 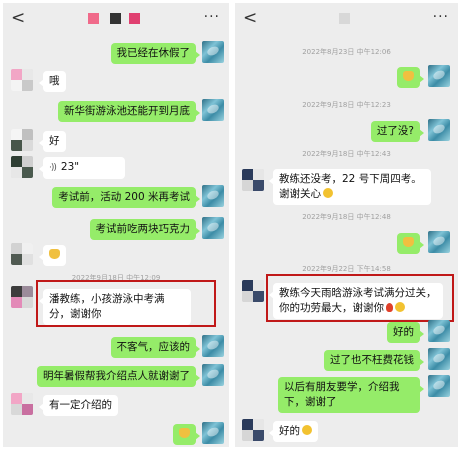 I want to click on message-bubble-received: 有一定介绍的, so click(x=78, y=405).